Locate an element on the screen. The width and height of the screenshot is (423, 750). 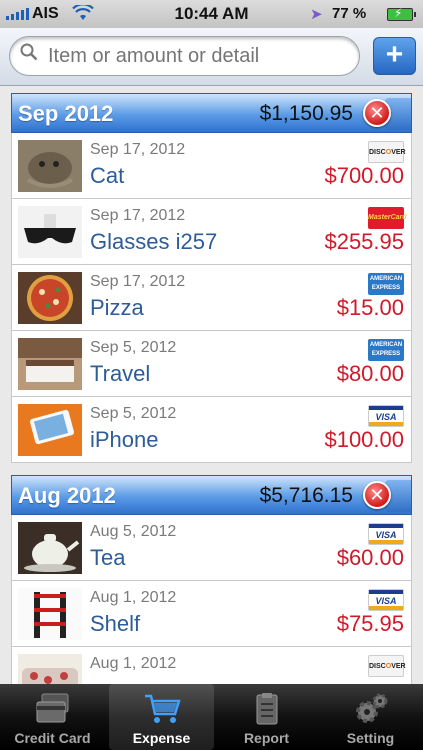
expense-amount: $80.00 is located at coordinates (370, 373).